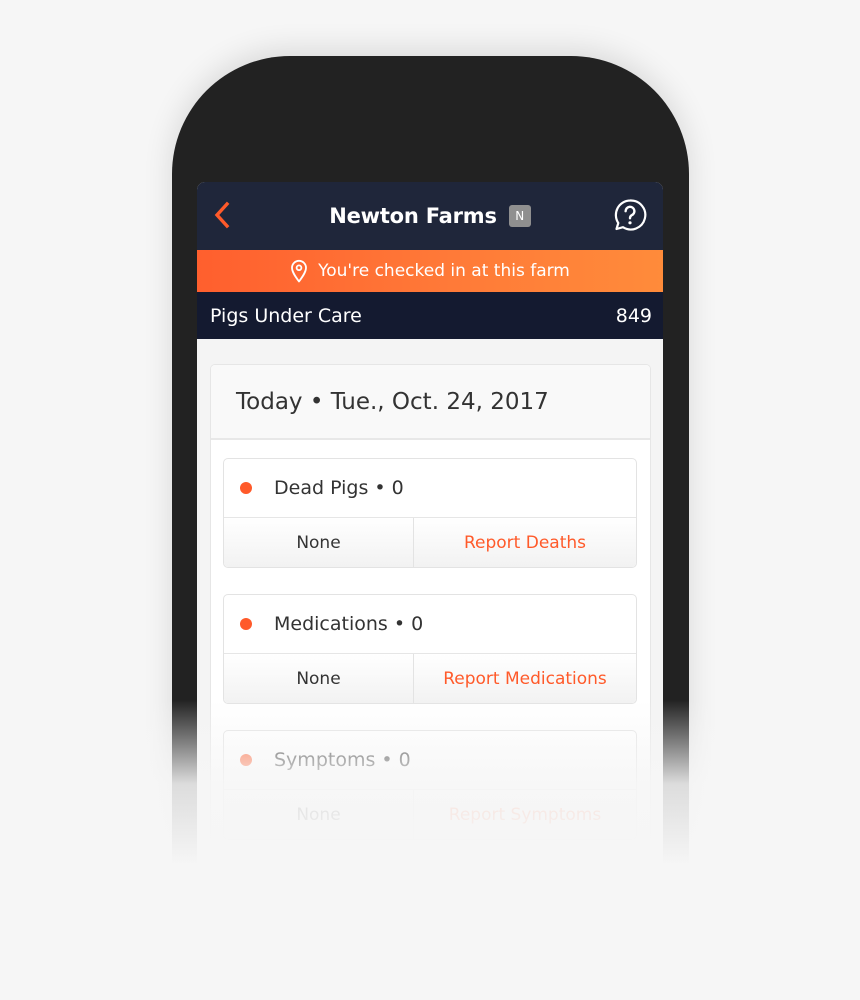 The height and width of the screenshot is (1000, 860). I want to click on item-header: Dead Pigs • 0, so click(430, 488).